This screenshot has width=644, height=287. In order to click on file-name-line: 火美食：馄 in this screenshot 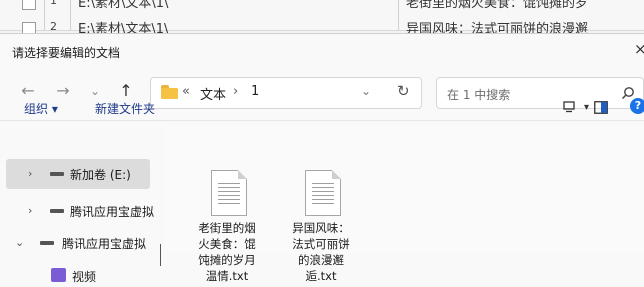, I will do `click(227, 244)`.